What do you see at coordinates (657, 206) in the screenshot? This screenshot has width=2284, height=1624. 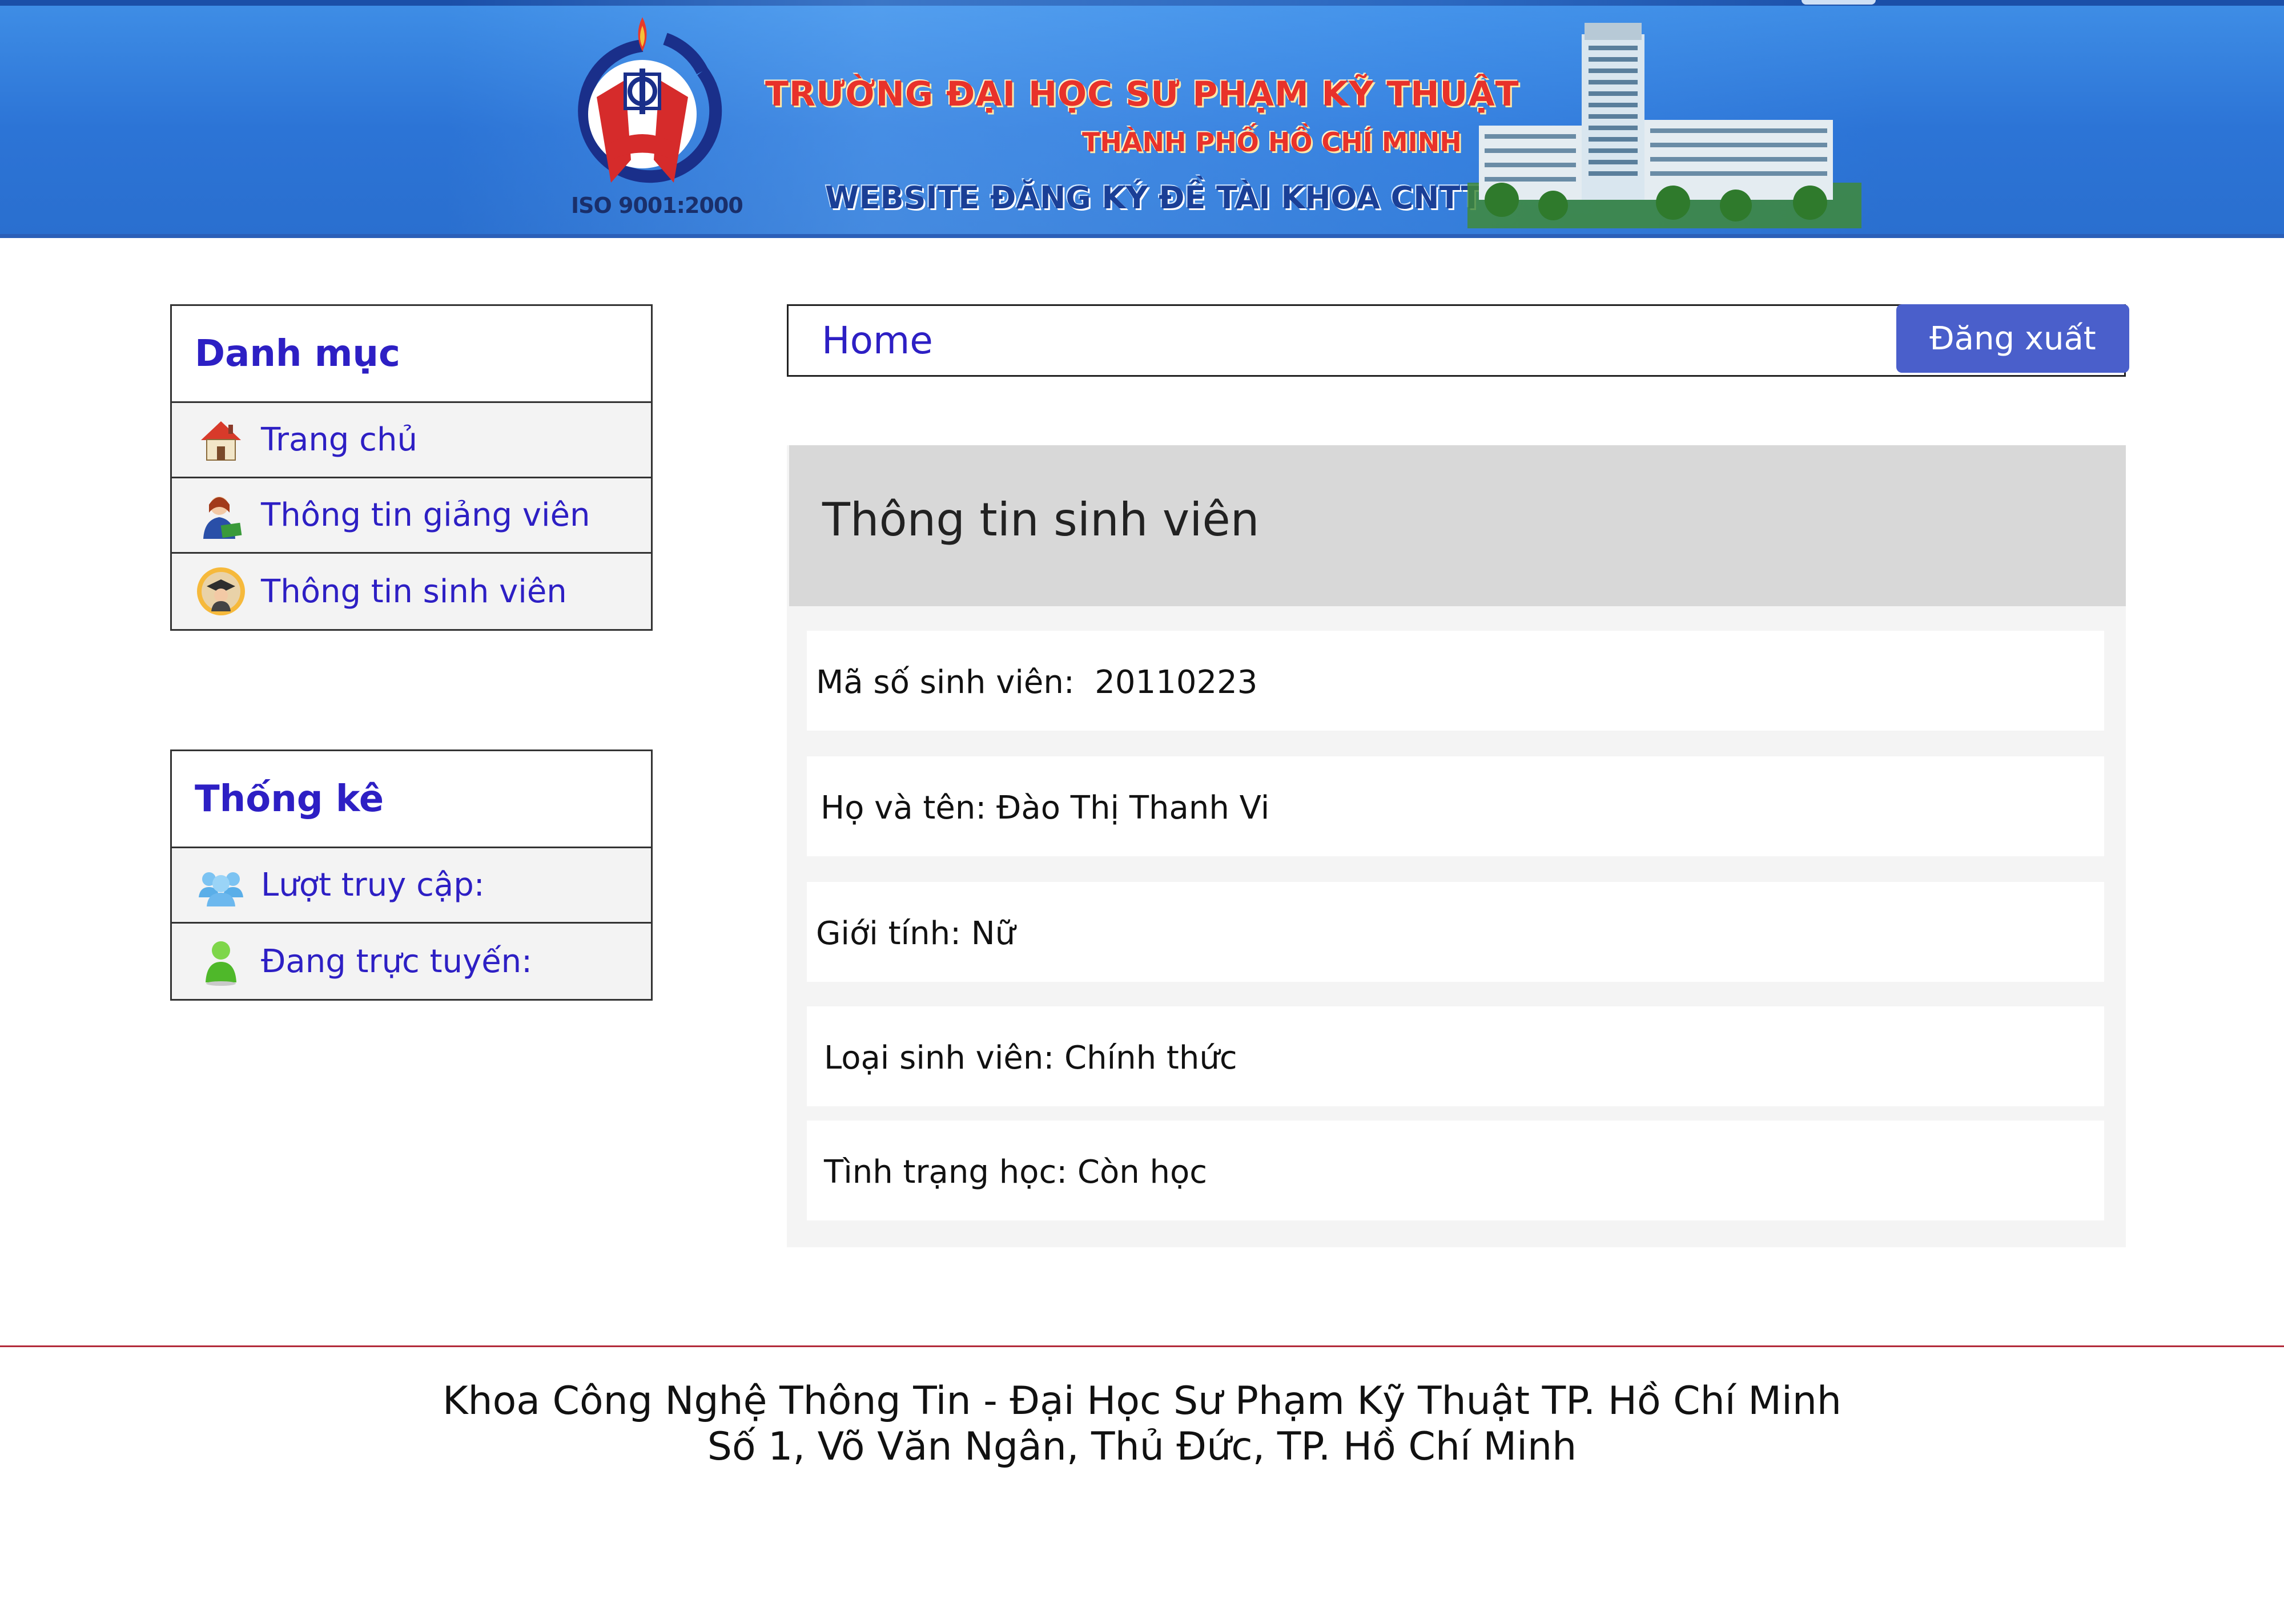 I see `iso-label: ISO 9001:2000` at bounding box center [657, 206].